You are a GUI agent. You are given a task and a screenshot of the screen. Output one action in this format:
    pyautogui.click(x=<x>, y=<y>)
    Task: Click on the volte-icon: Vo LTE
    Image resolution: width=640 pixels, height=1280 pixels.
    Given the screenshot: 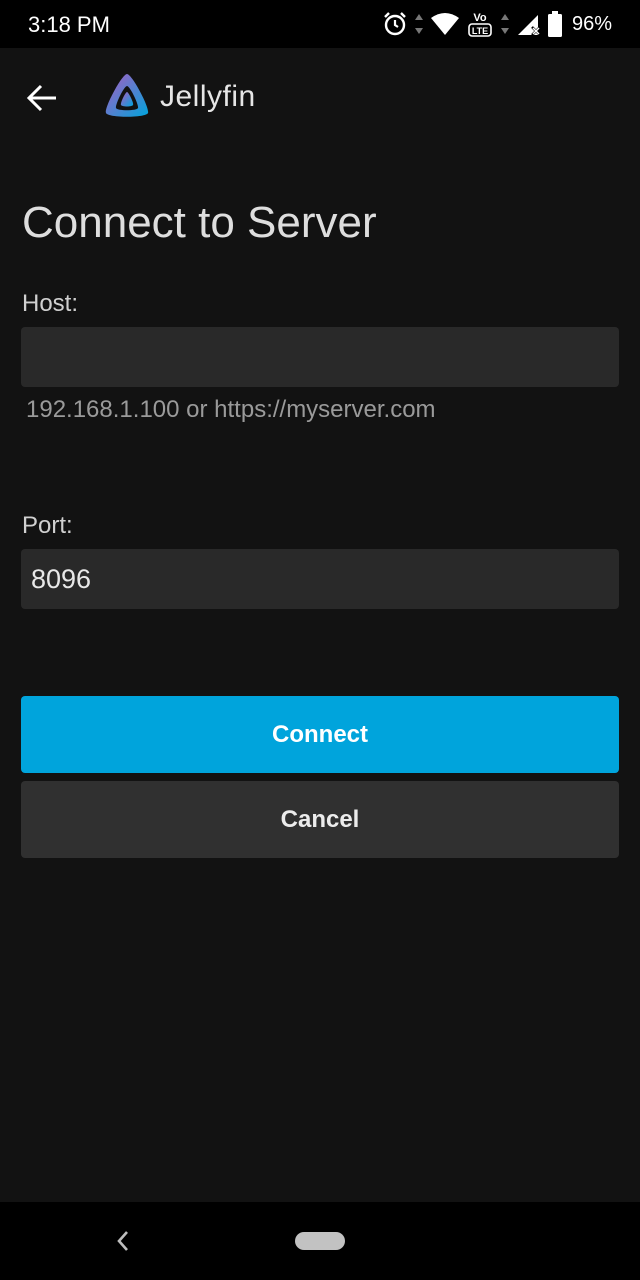 What is the action you would take?
    pyautogui.click(x=480, y=24)
    